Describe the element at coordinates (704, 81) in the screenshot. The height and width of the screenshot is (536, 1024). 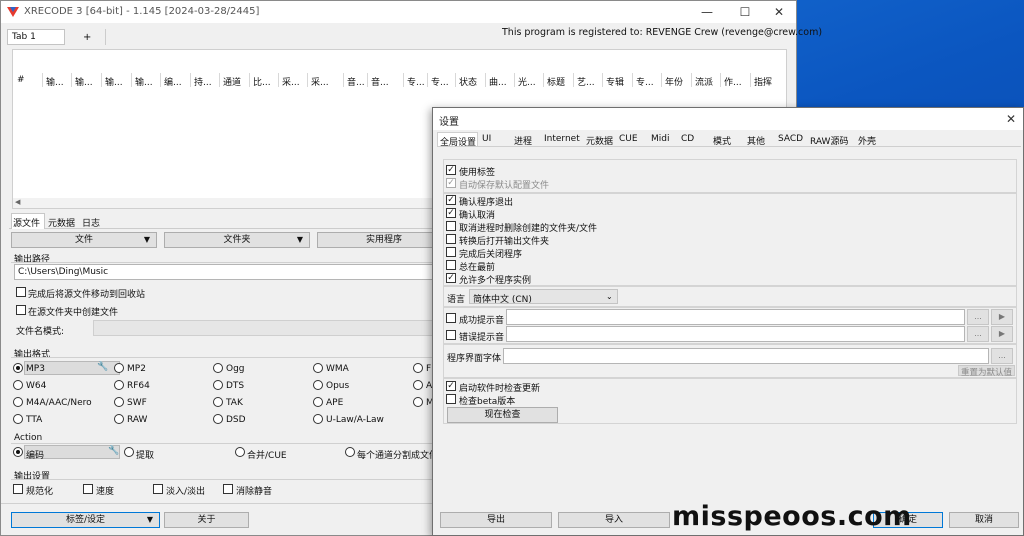
I see `column-header: 流派` at that location.